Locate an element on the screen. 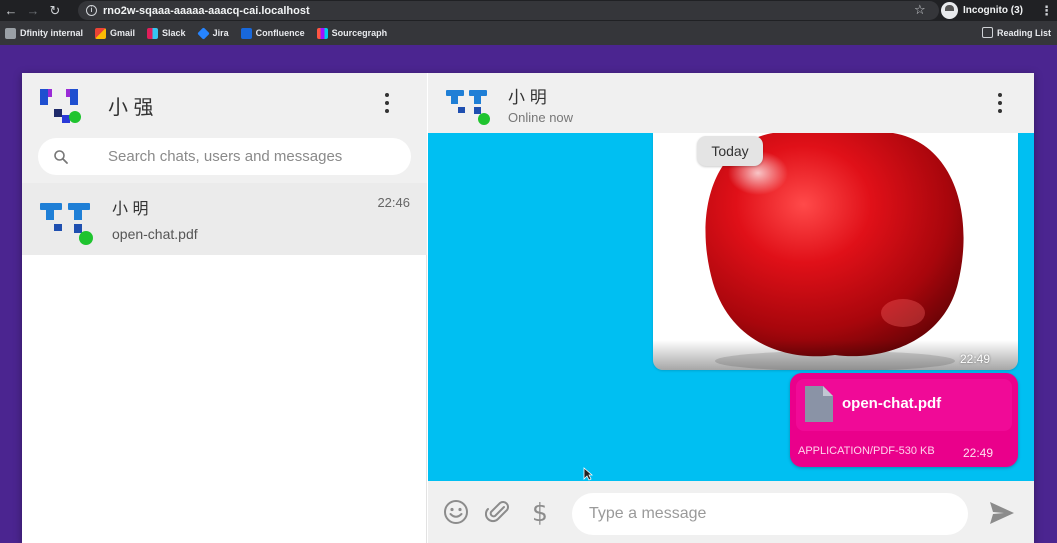 The width and height of the screenshot is (1057, 543). bookmark-gmail: Gmail is located at coordinates (115, 33).